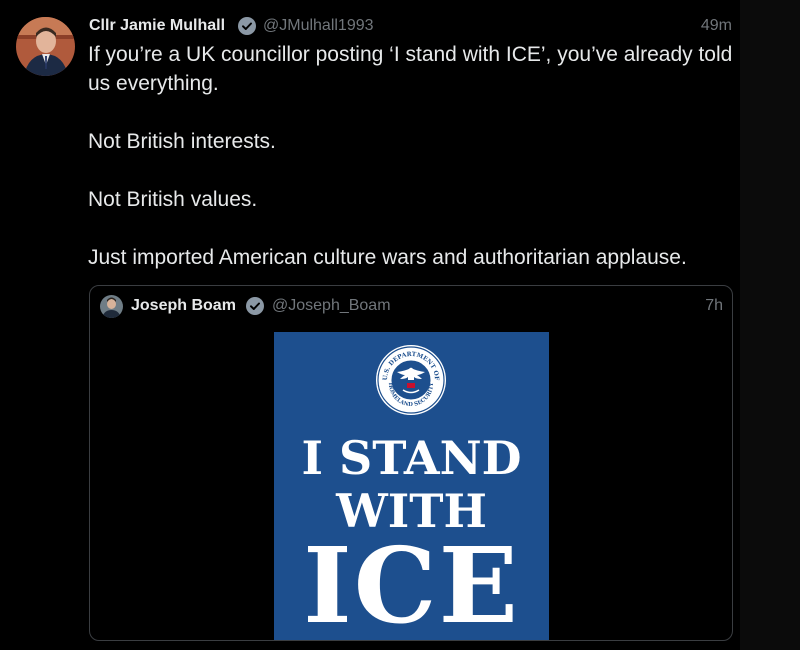  Describe the element at coordinates (411, 26) in the screenshot. I see `tweet-header: Cllr Jamie Mulhall @JMulhall1993 49m` at that location.